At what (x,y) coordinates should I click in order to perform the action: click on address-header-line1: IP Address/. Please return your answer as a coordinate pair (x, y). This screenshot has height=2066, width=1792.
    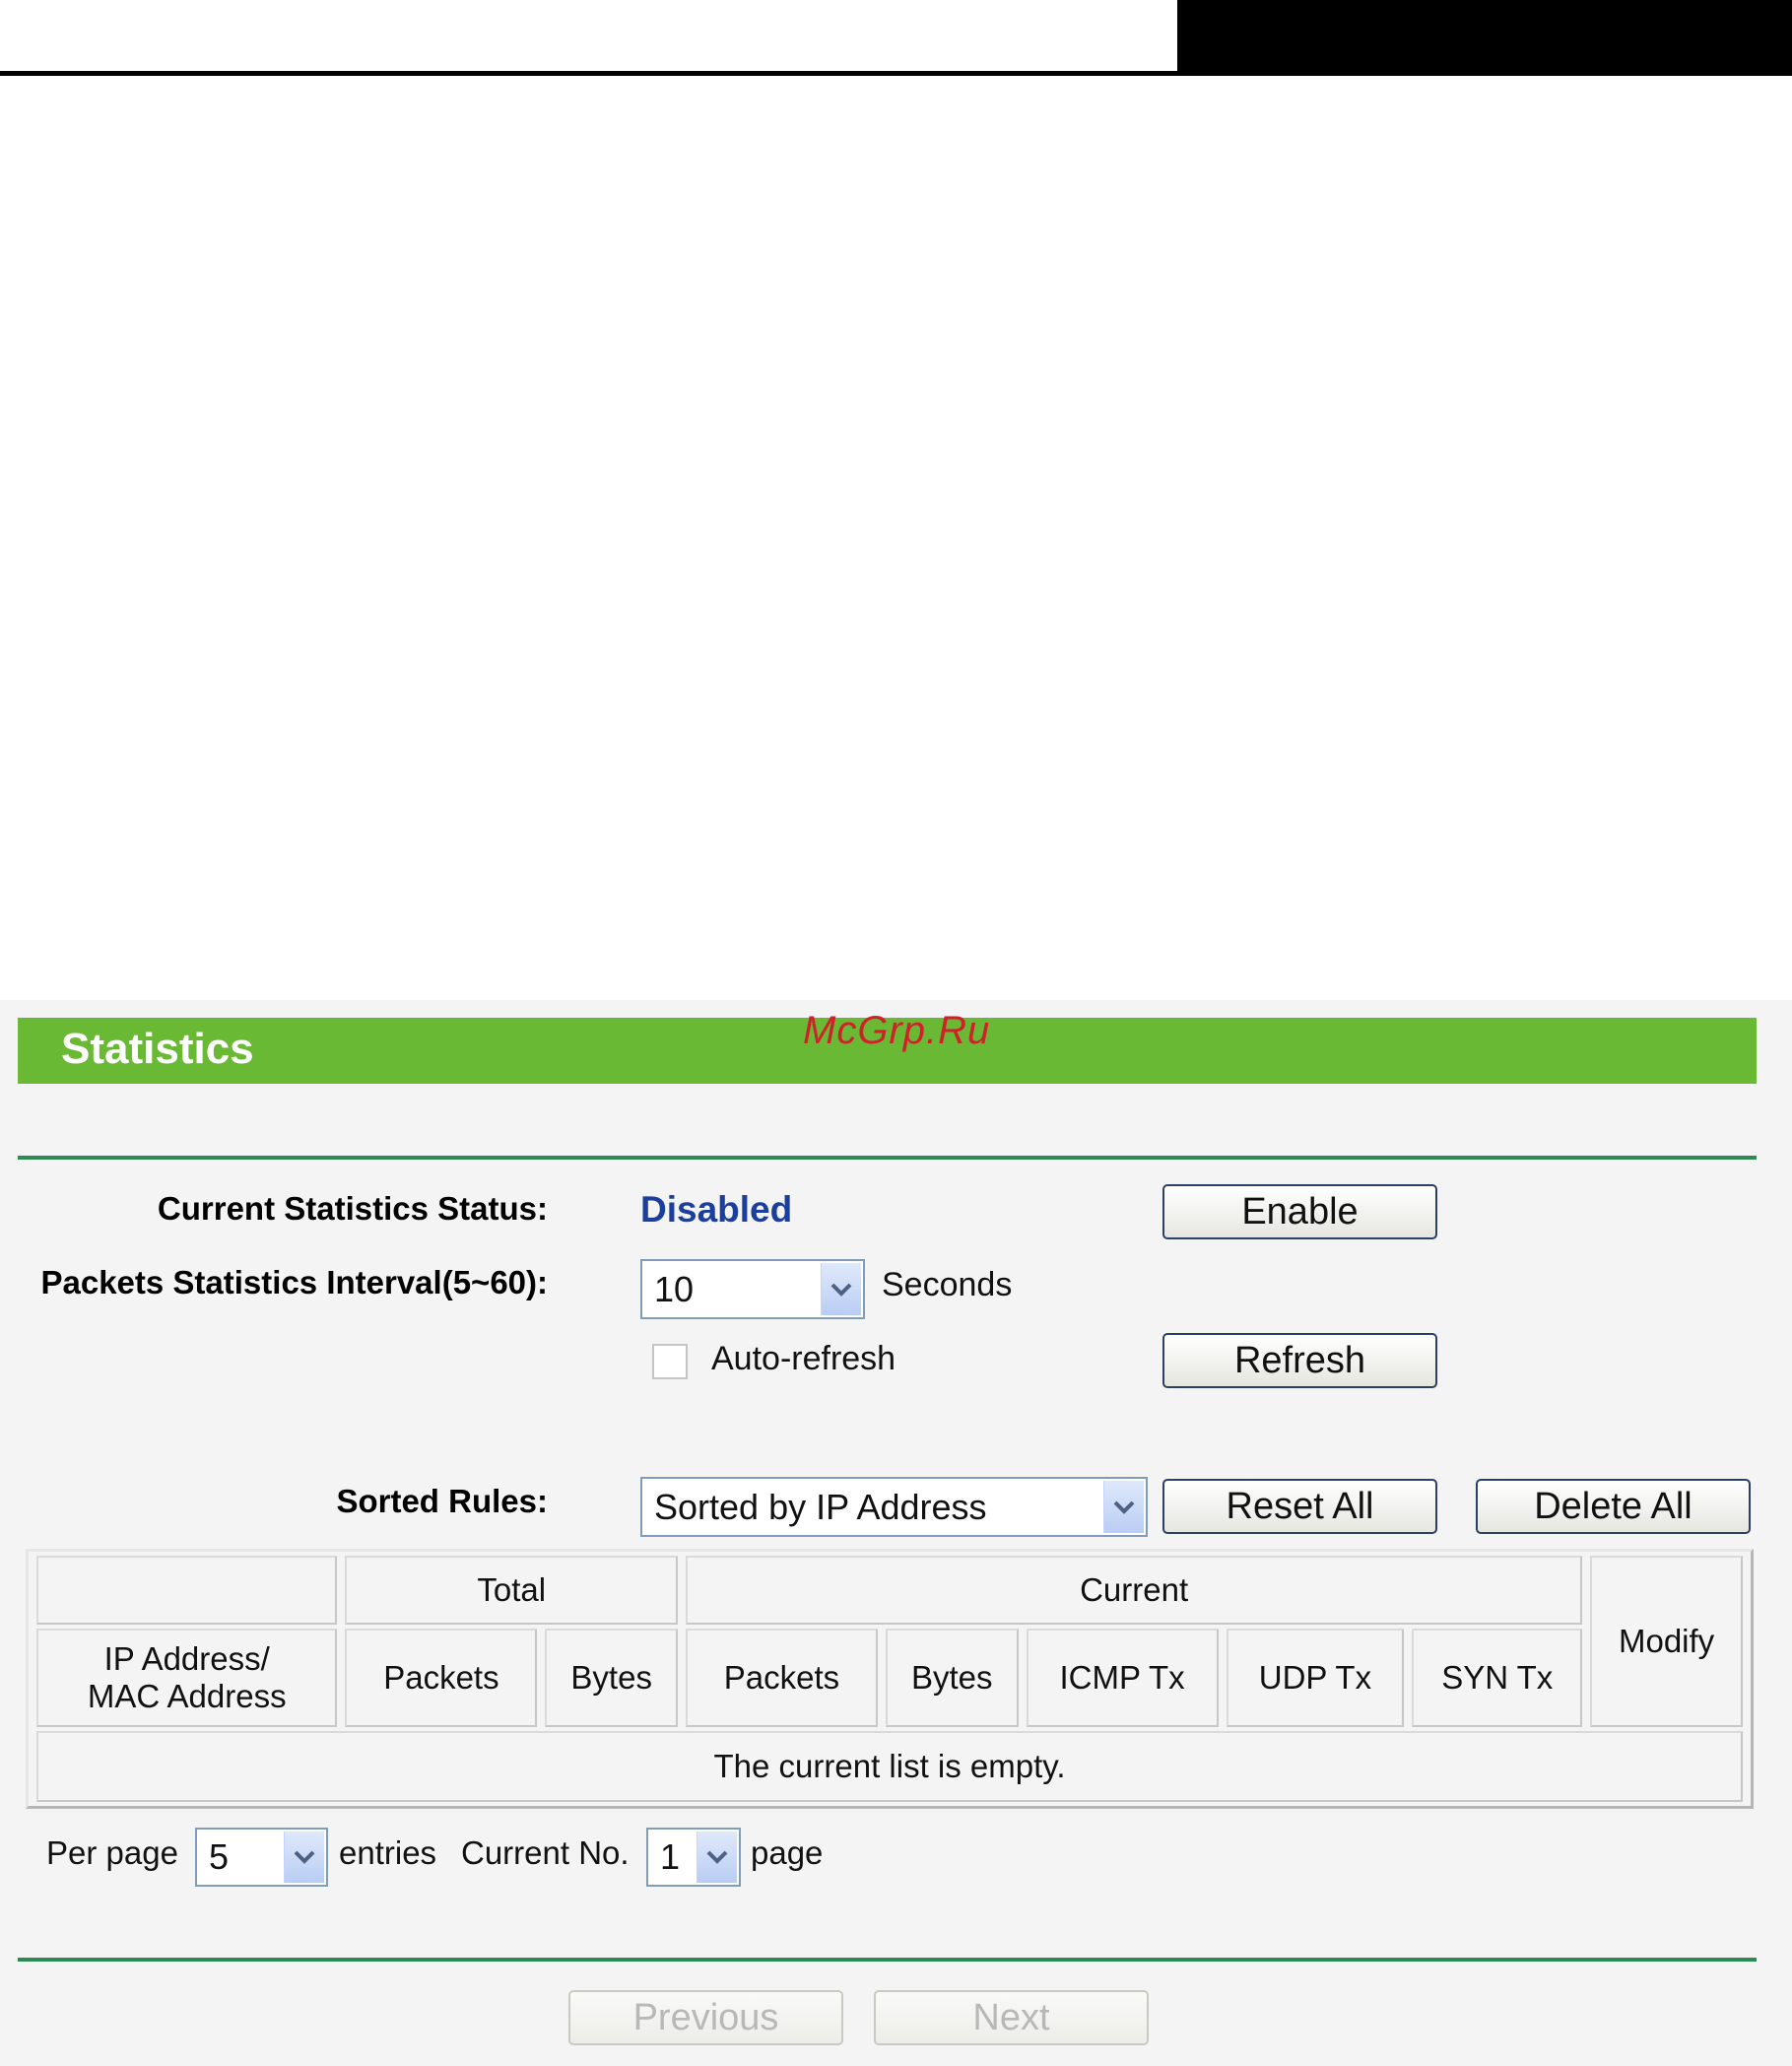
    Looking at the image, I should click on (186, 1658).